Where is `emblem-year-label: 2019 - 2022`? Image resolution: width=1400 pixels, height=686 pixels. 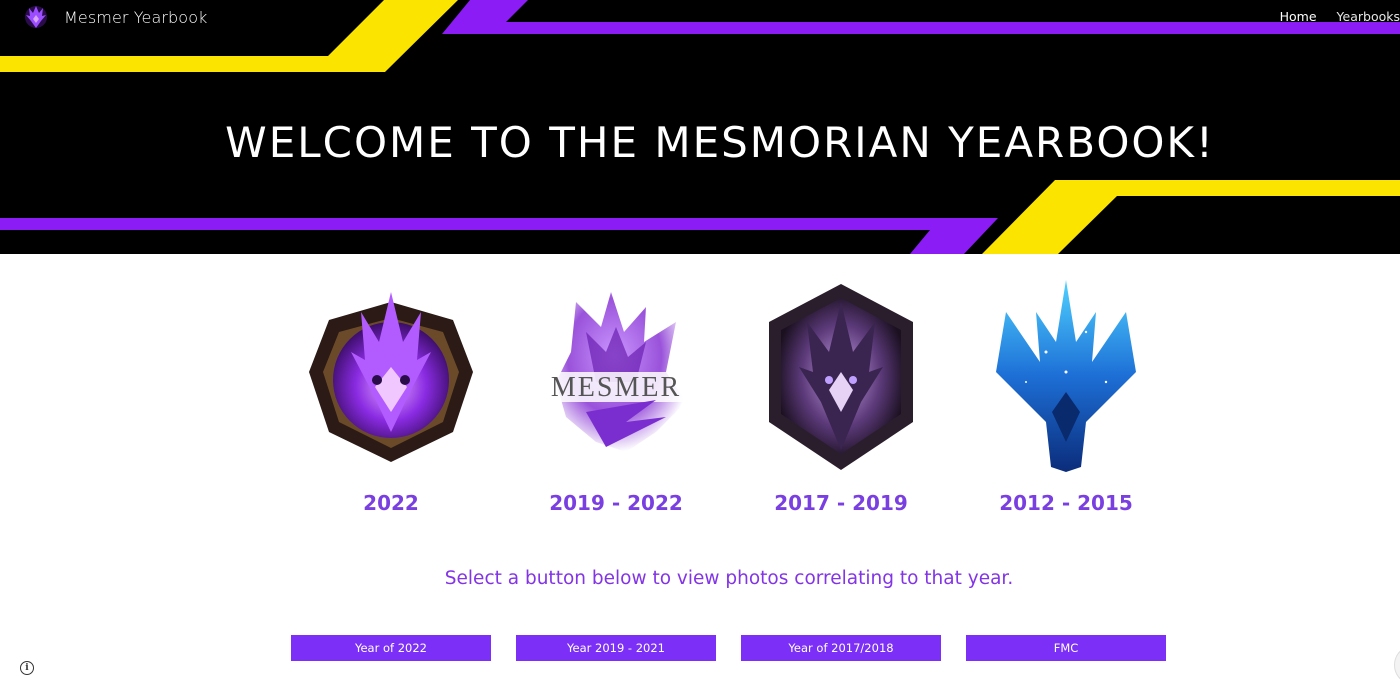
emblem-year-label: 2019 - 2022 is located at coordinates (616, 503).